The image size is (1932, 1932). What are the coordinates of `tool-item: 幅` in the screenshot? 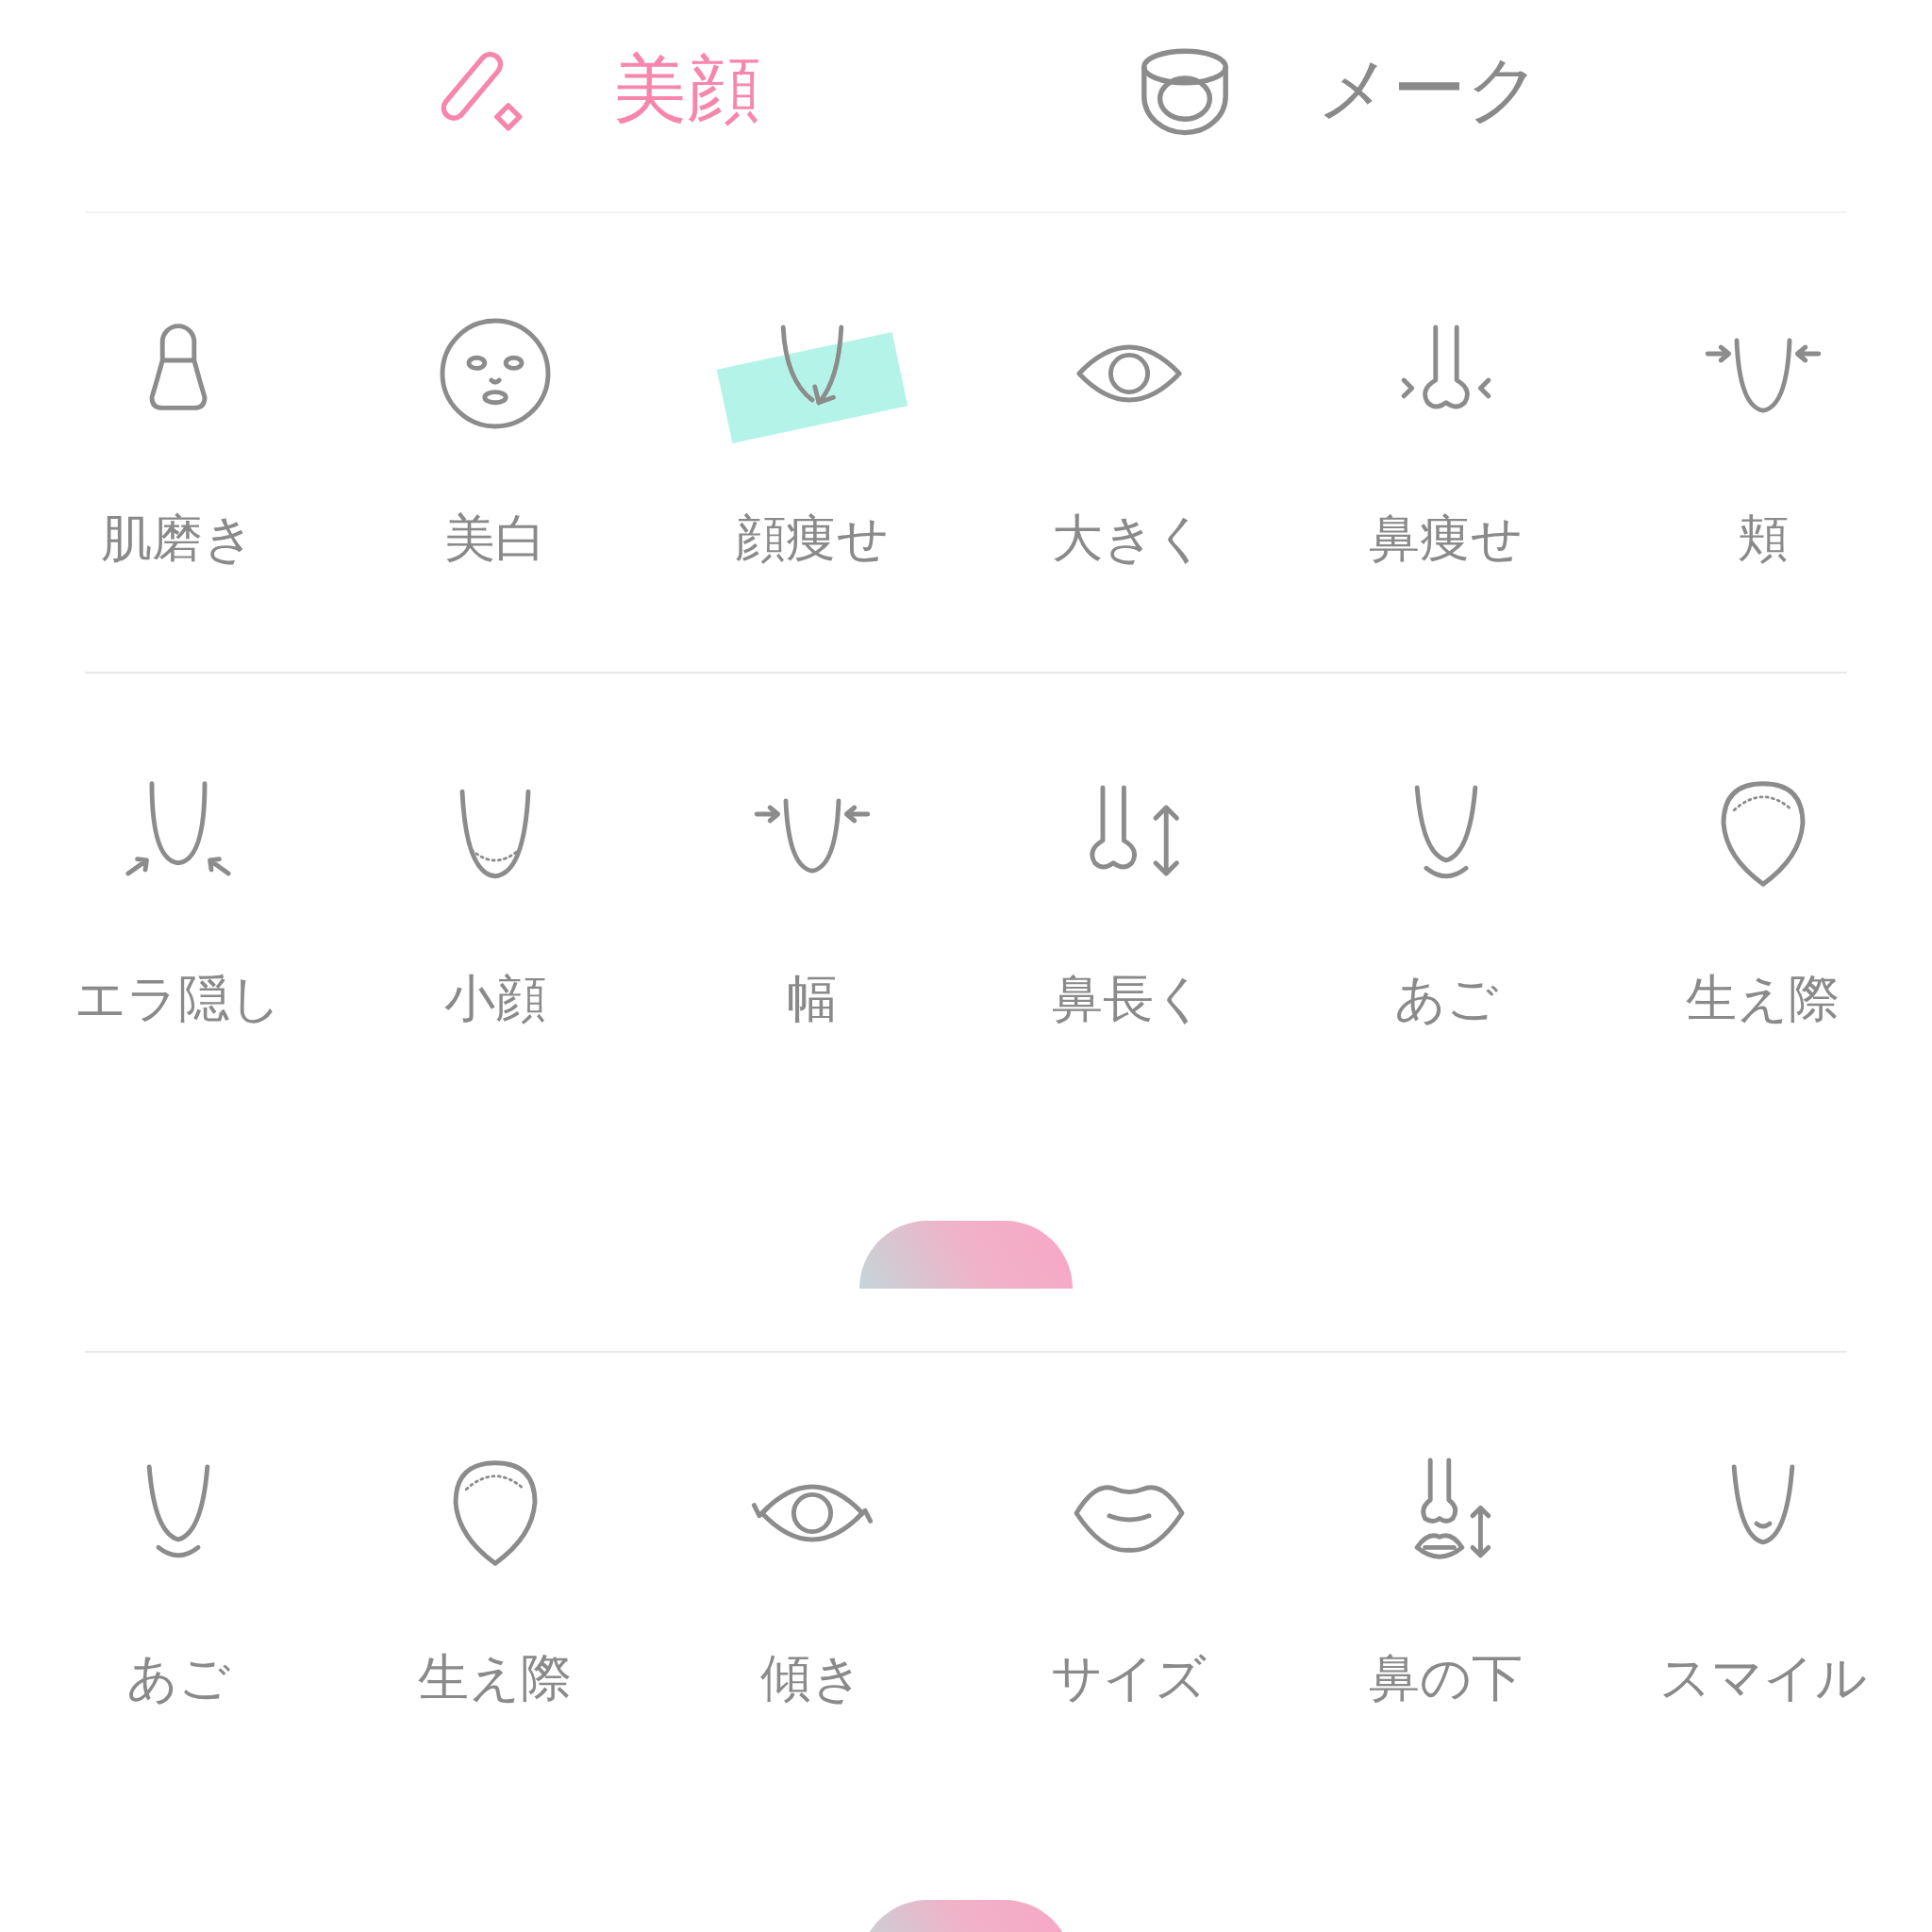 It's located at (812, 900).